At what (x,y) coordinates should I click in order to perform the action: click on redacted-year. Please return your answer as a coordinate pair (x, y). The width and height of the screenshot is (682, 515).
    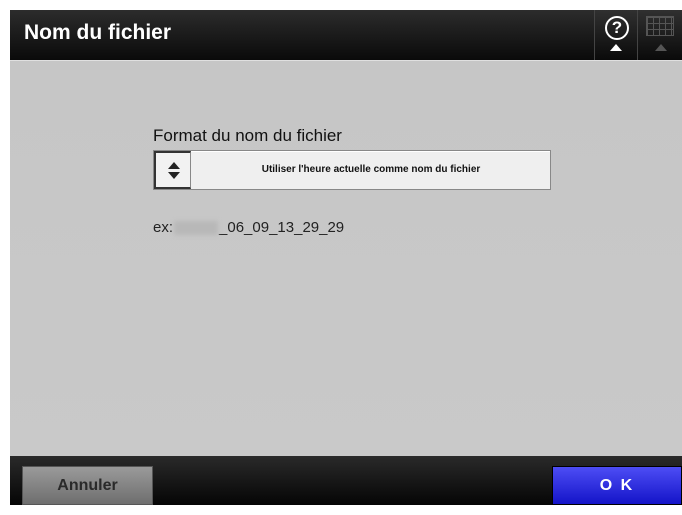
    Looking at the image, I should click on (196, 228).